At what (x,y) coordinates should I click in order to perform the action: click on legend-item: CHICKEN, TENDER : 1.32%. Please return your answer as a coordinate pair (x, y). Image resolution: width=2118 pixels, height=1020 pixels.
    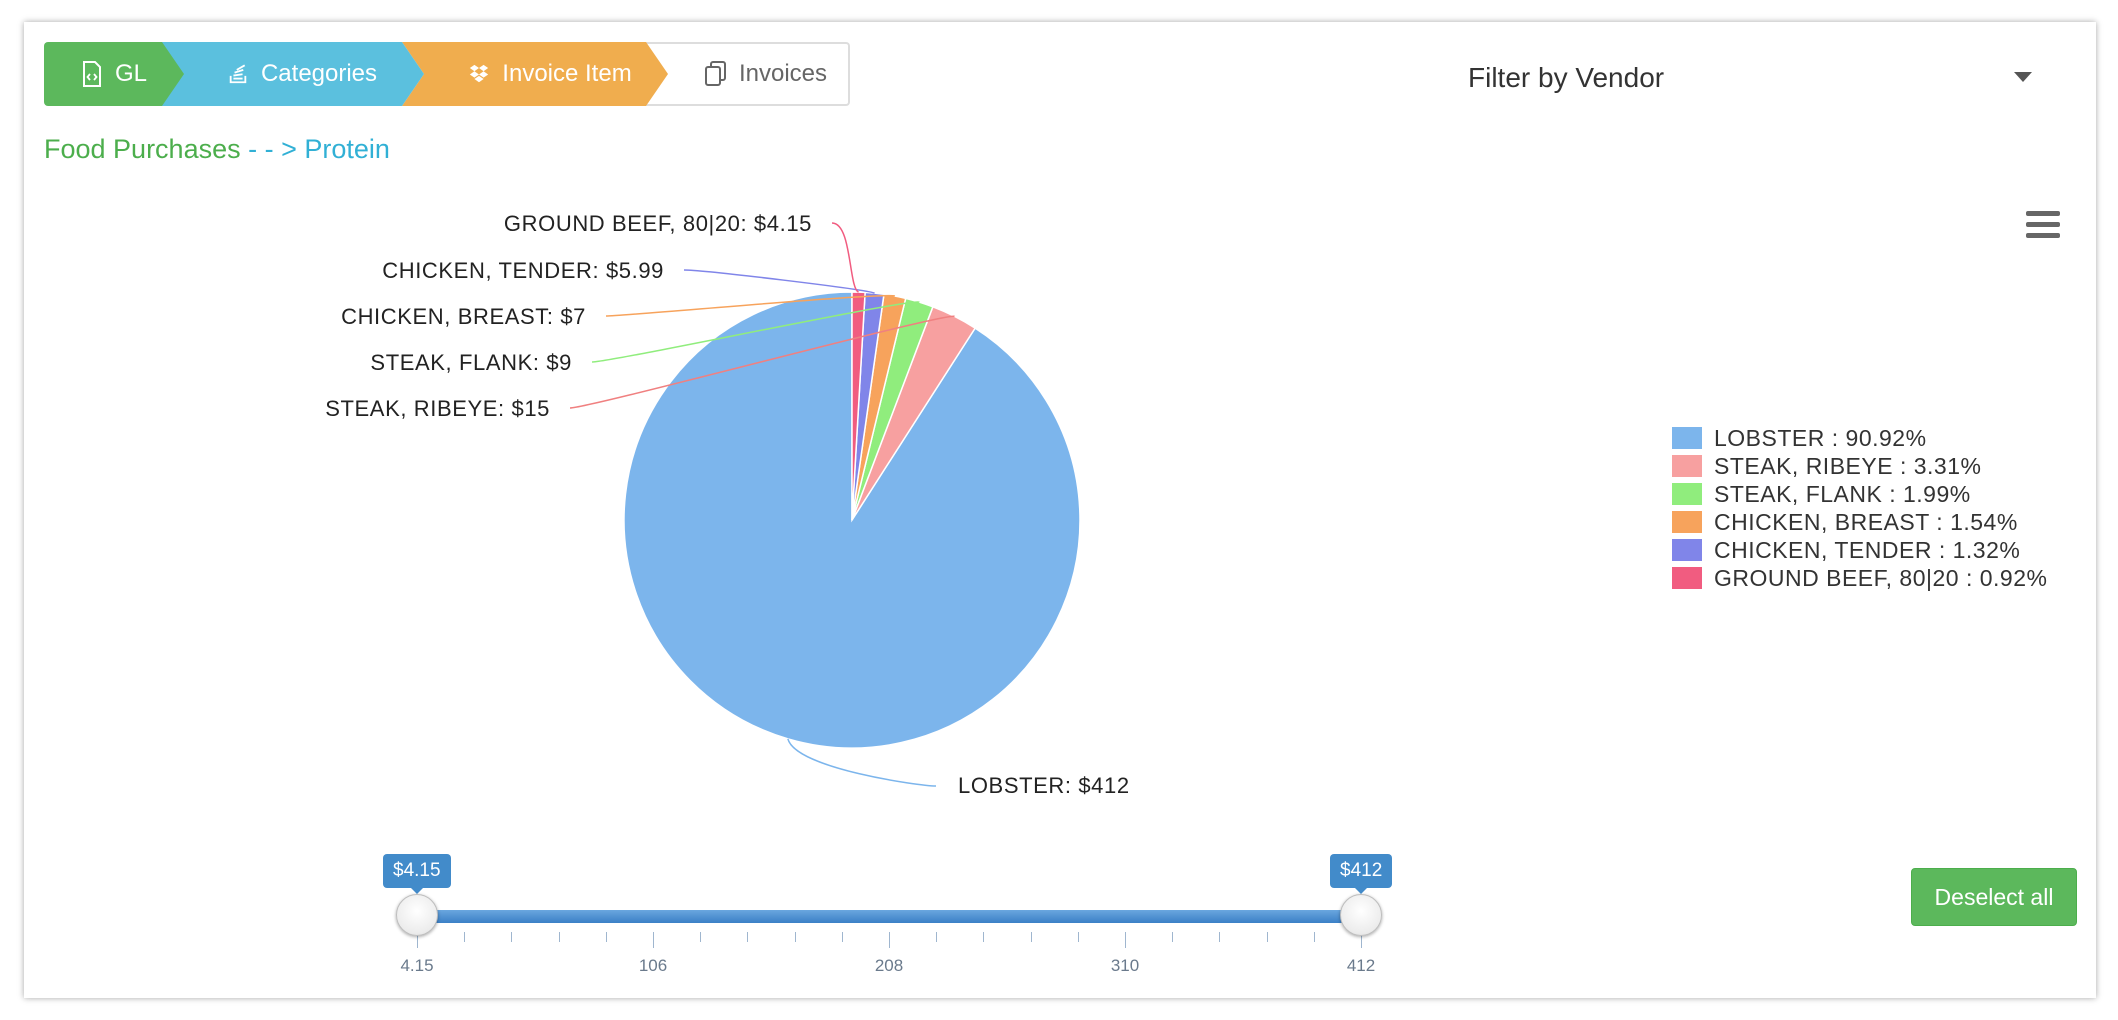
    Looking at the image, I should click on (1859, 550).